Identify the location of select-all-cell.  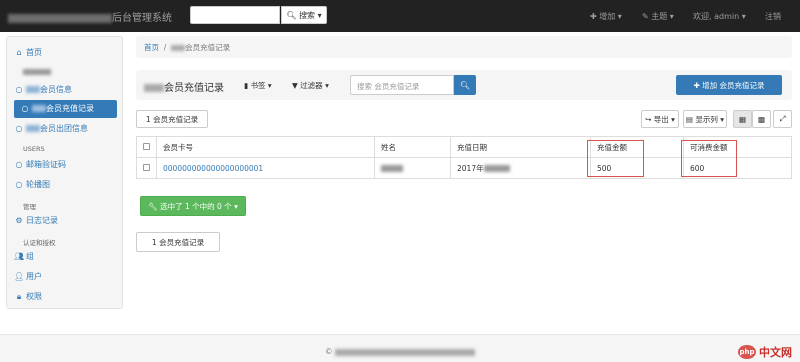
(146, 147).